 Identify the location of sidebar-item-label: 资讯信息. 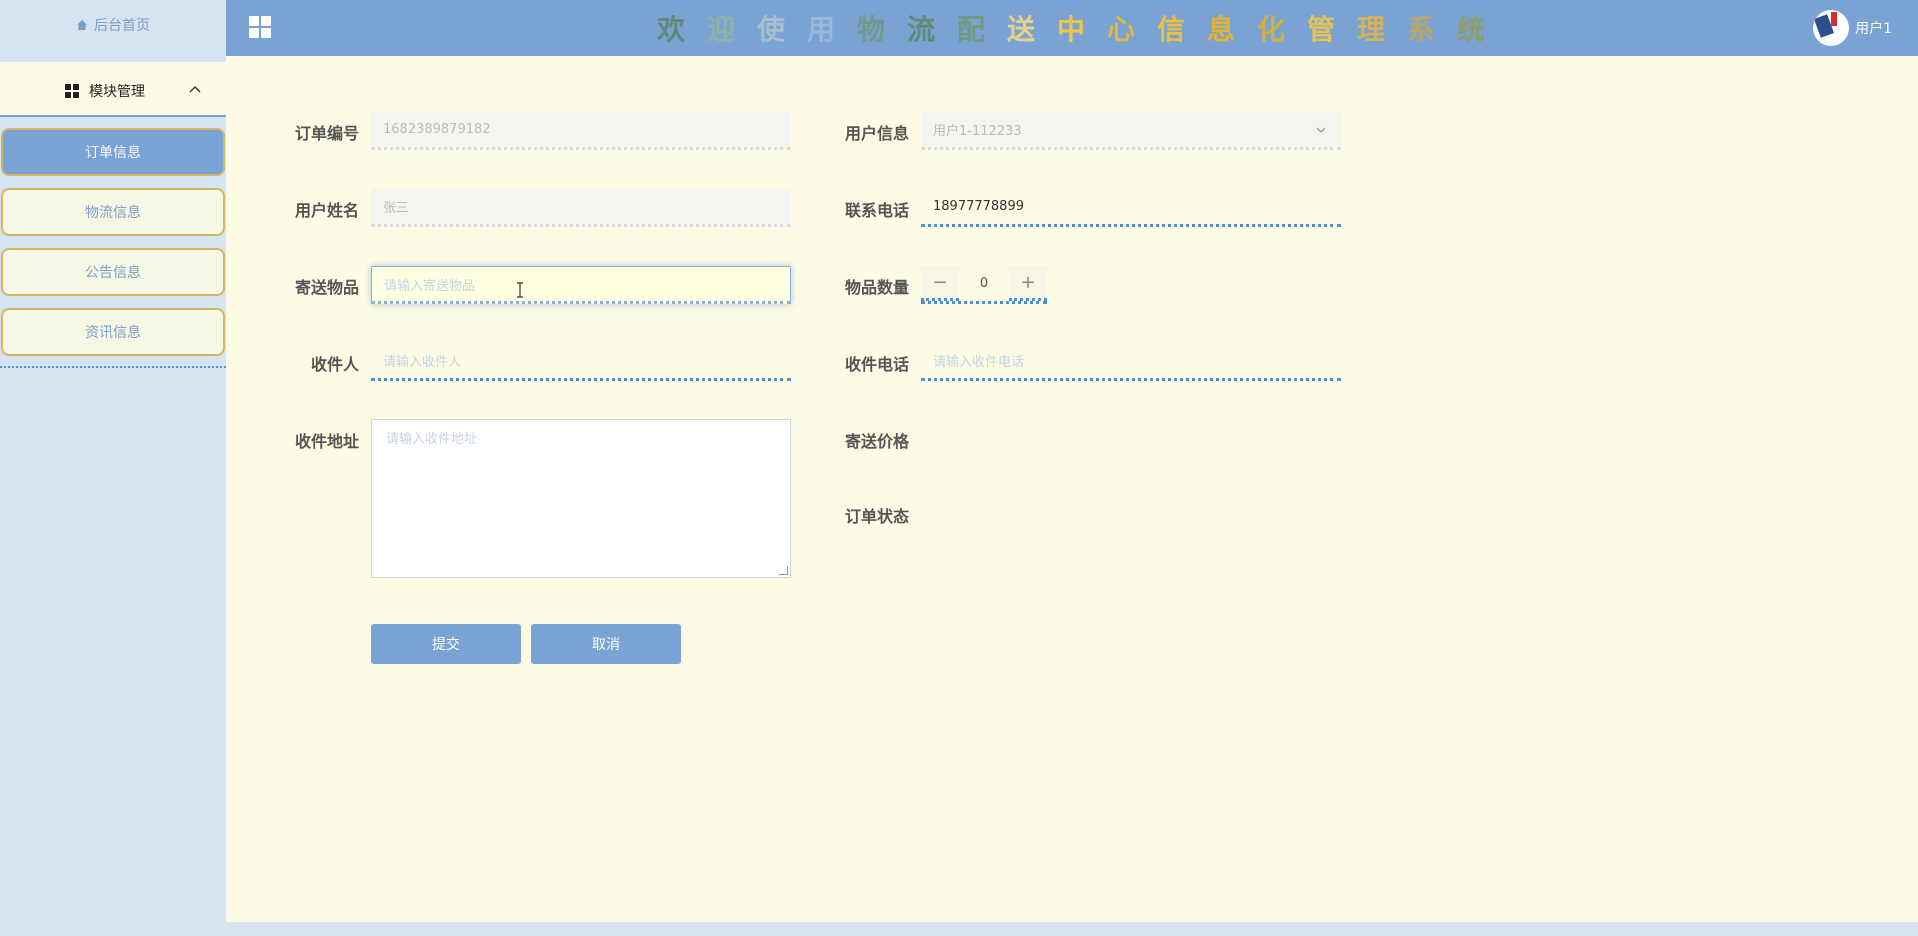
(113, 333).